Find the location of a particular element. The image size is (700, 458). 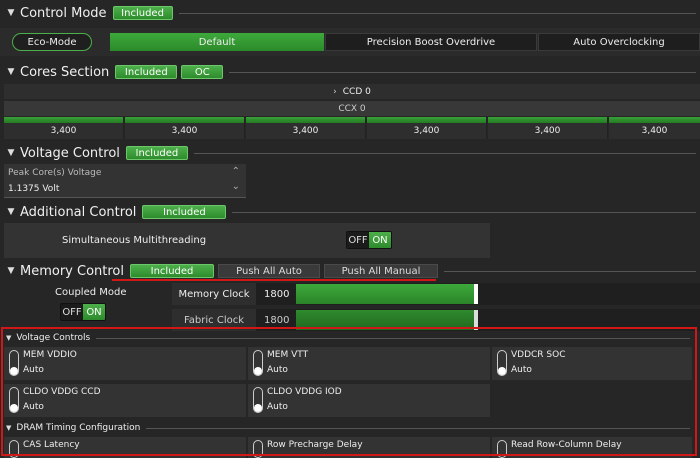

tab-auto-overclocking: Auto Overclocking is located at coordinates (619, 42).